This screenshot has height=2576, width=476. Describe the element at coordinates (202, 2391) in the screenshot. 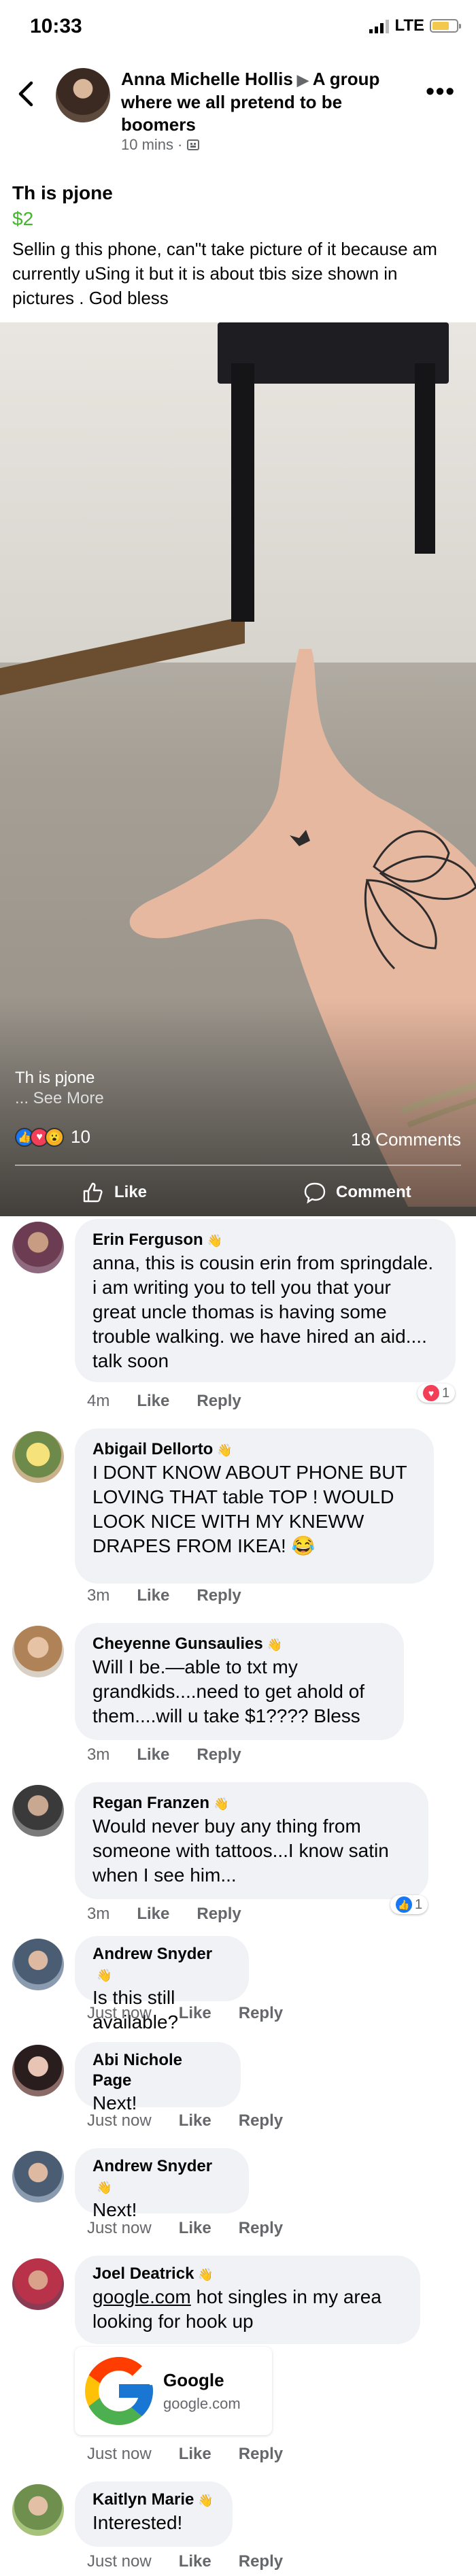

I see `link-info: Google google.com` at that location.